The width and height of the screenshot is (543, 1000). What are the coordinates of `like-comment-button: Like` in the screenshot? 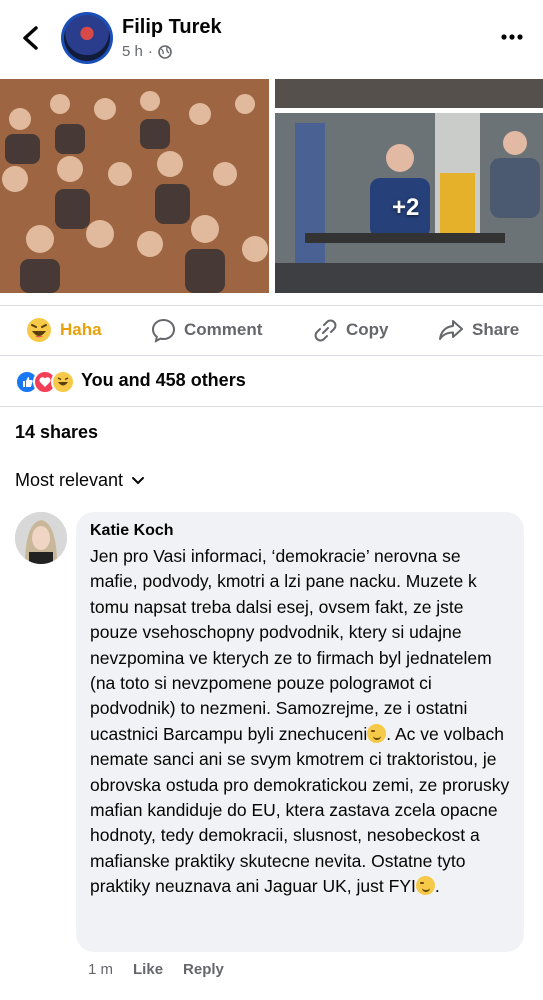 It's located at (148, 969).